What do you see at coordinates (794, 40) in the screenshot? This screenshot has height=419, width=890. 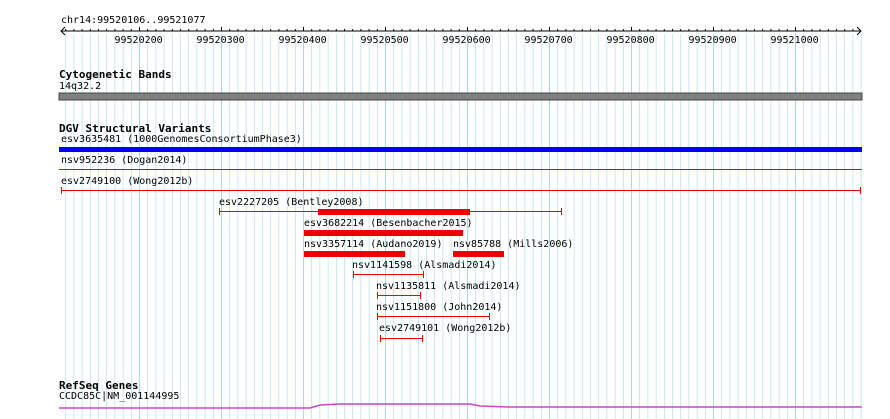 I see `ruler-tick-label: 99521000` at bounding box center [794, 40].